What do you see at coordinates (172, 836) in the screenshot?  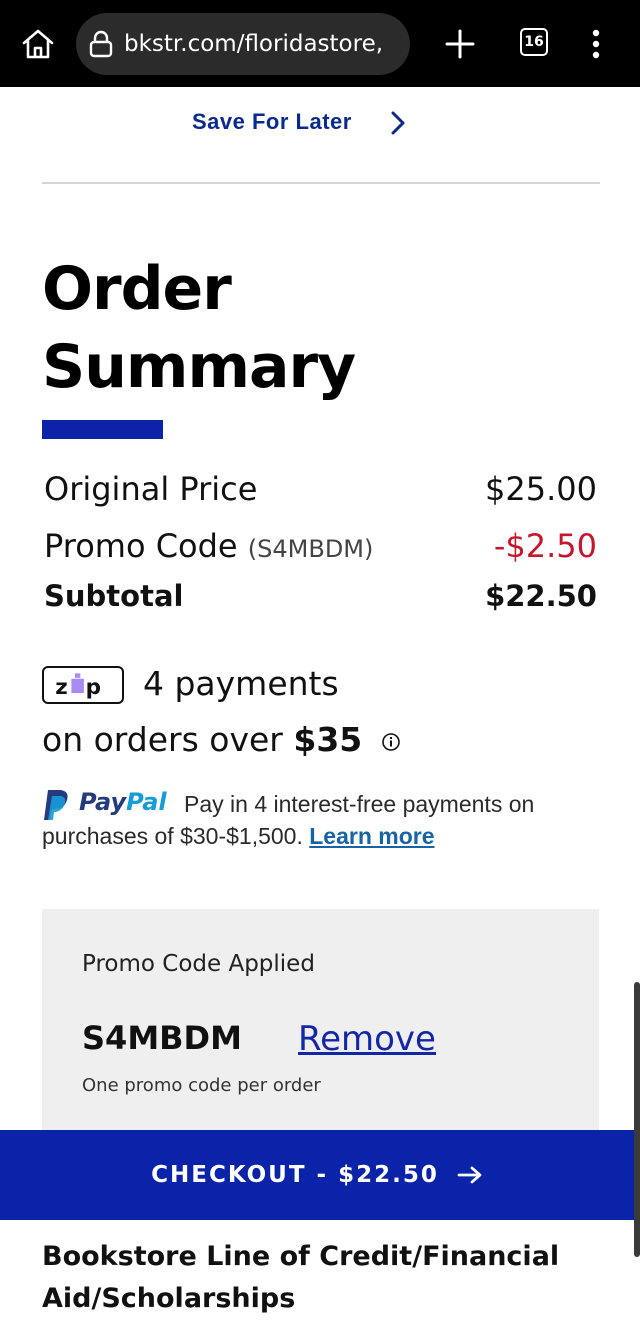 I see `paypal-message-text: purchases of $30-$1,500.` at bounding box center [172, 836].